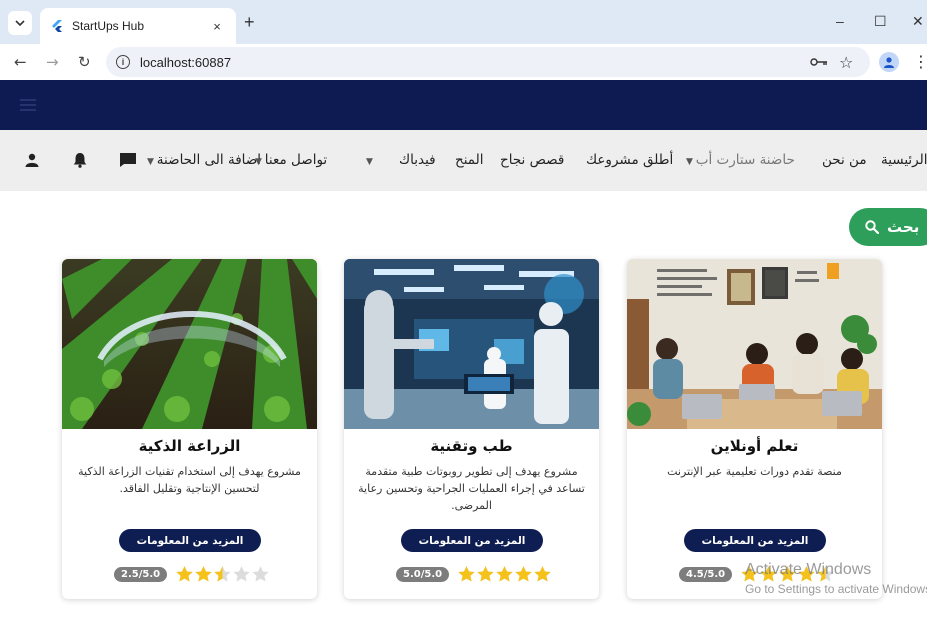  I want to click on address-bar: i localhost:60887 ☆, so click(488, 62).